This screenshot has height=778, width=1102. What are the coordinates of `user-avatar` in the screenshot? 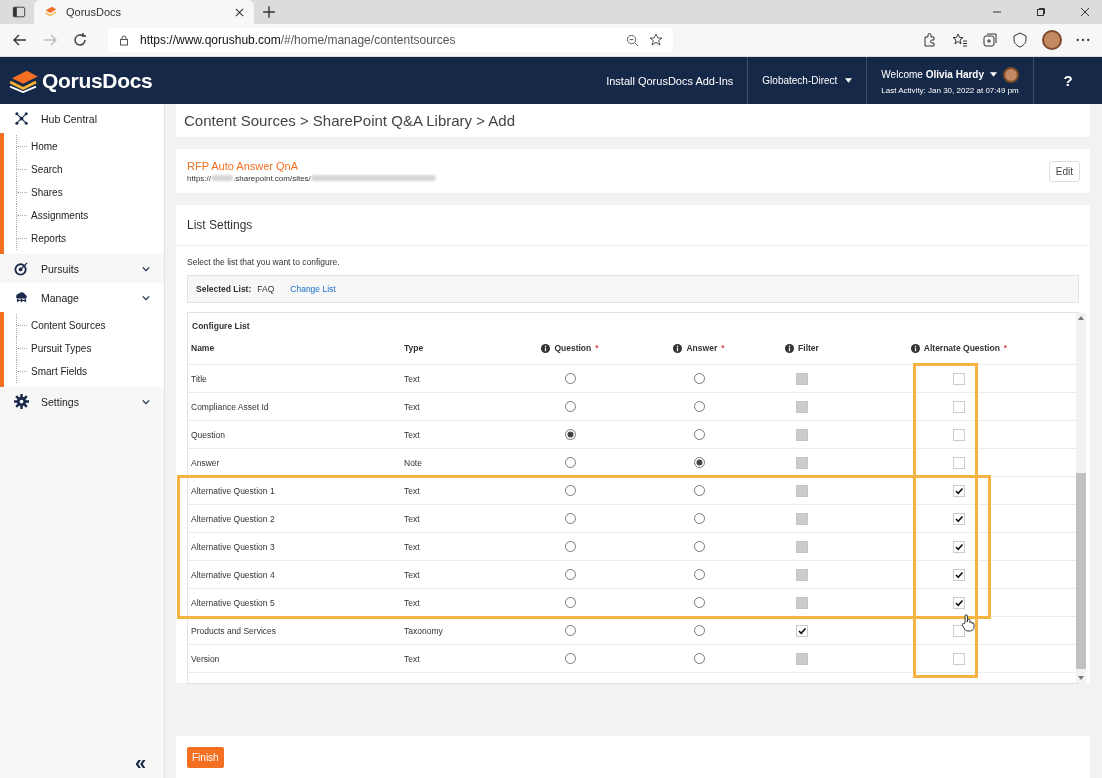 It's located at (1011, 74).